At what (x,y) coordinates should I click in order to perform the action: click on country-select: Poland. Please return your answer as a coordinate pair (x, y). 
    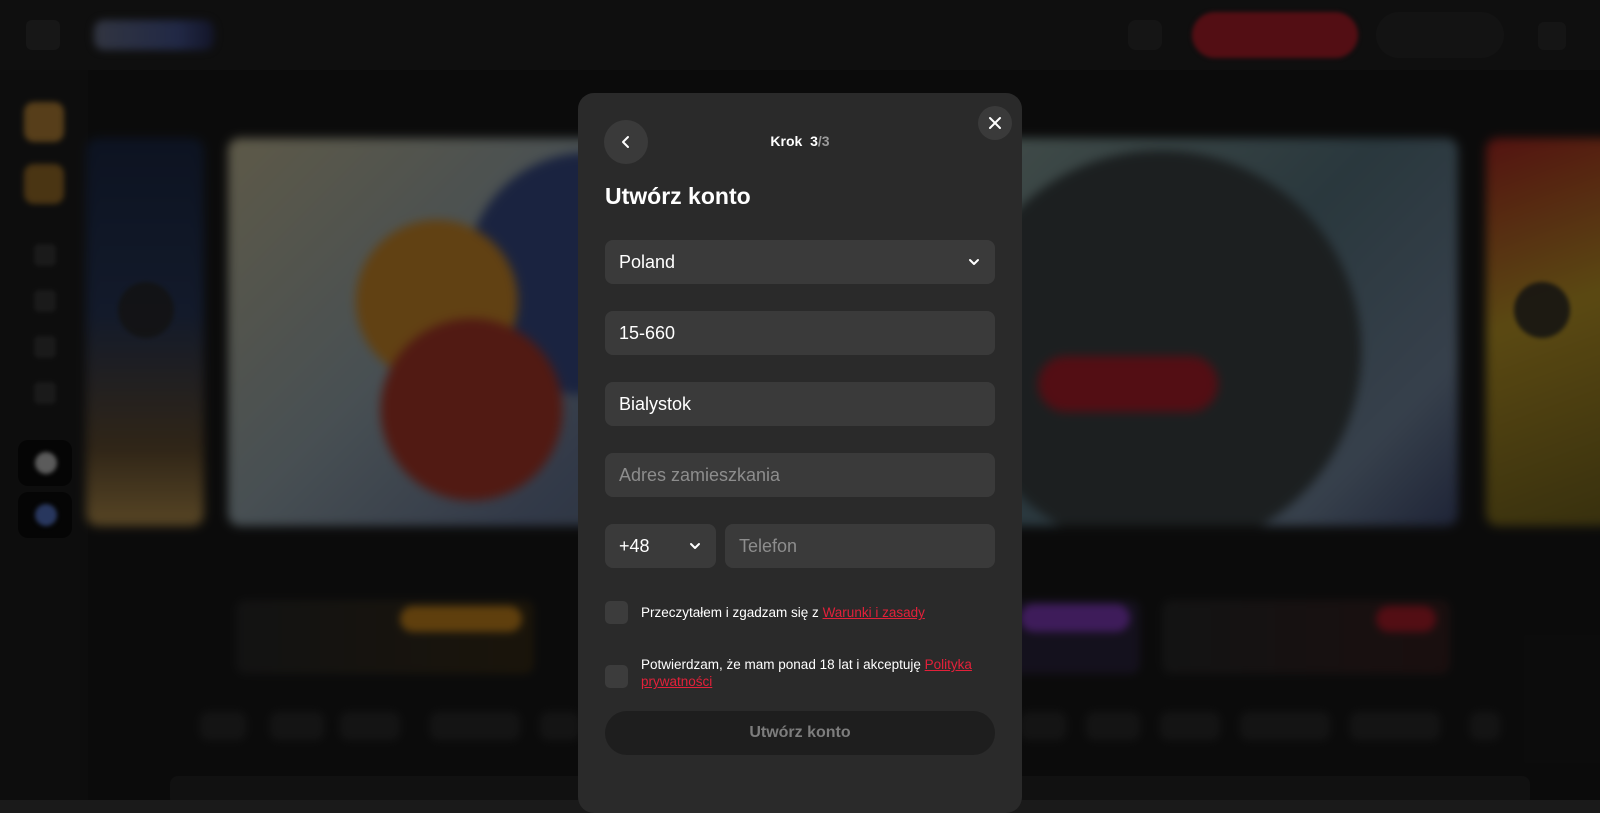
    Looking at the image, I should click on (800, 262).